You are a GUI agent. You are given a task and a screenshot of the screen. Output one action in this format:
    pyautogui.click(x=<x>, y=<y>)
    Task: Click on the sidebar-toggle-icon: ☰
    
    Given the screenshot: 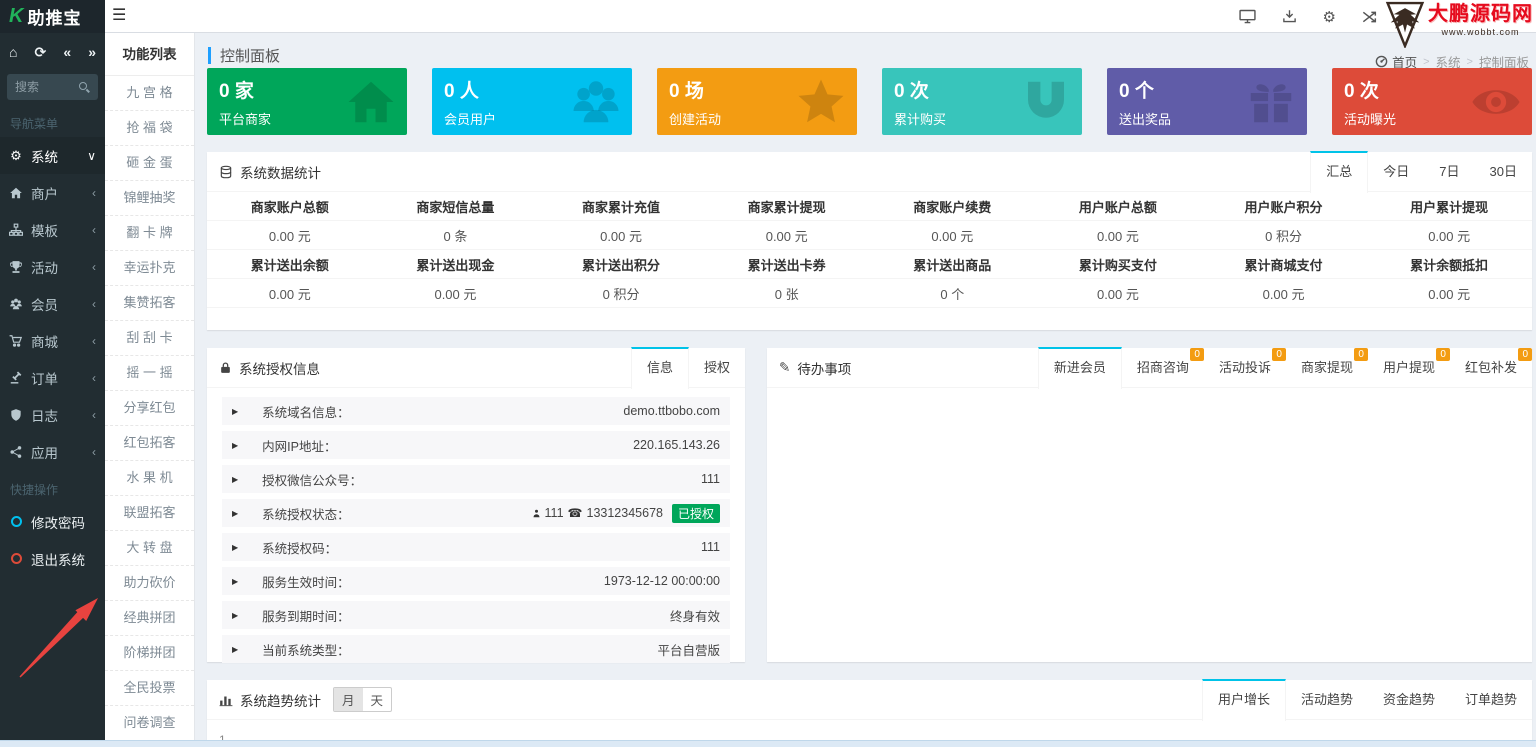 What is the action you would take?
    pyautogui.click(x=119, y=15)
    